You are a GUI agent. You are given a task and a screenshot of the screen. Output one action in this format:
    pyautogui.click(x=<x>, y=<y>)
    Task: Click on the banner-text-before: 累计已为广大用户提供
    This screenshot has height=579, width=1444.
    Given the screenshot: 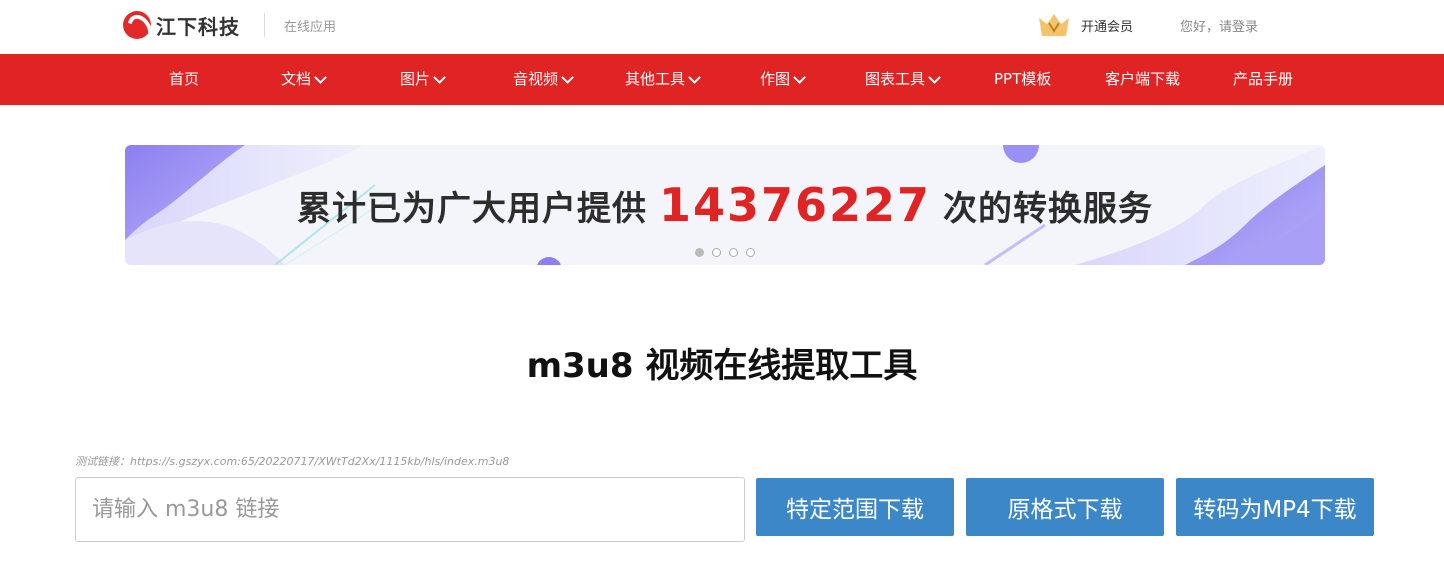 What is the action you would take?
    pyautogui.click(x=471, y=208)
    